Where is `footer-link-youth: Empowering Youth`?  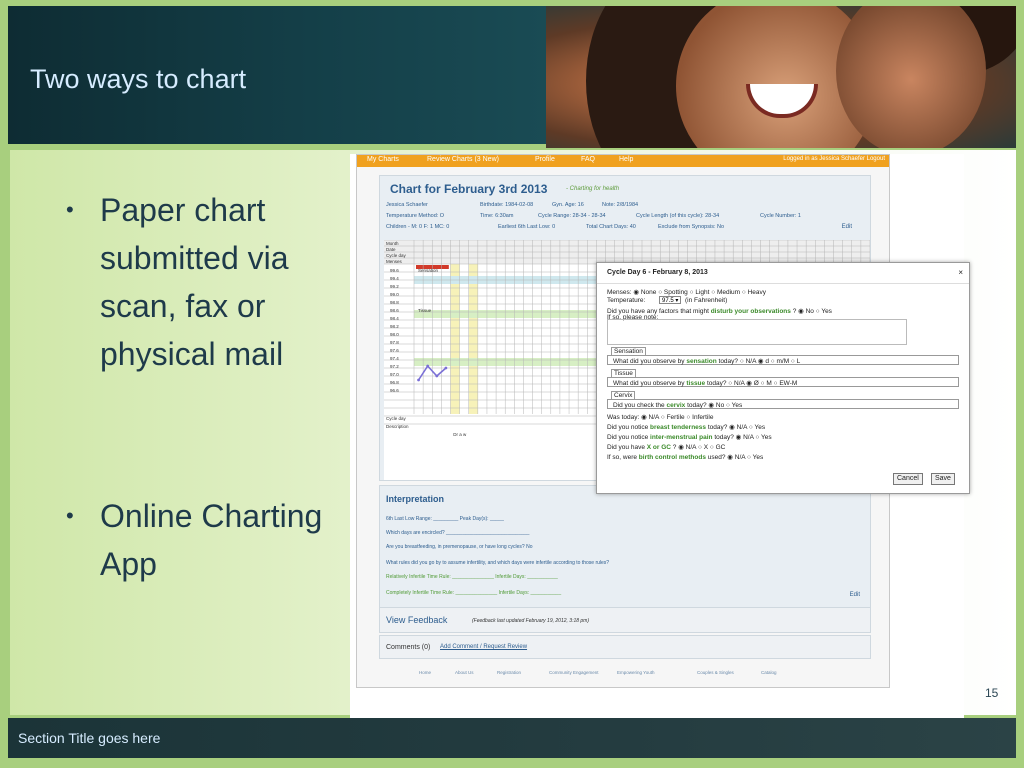 footer-link-youth: Empowering Youth is located at coordinates (636, 672).